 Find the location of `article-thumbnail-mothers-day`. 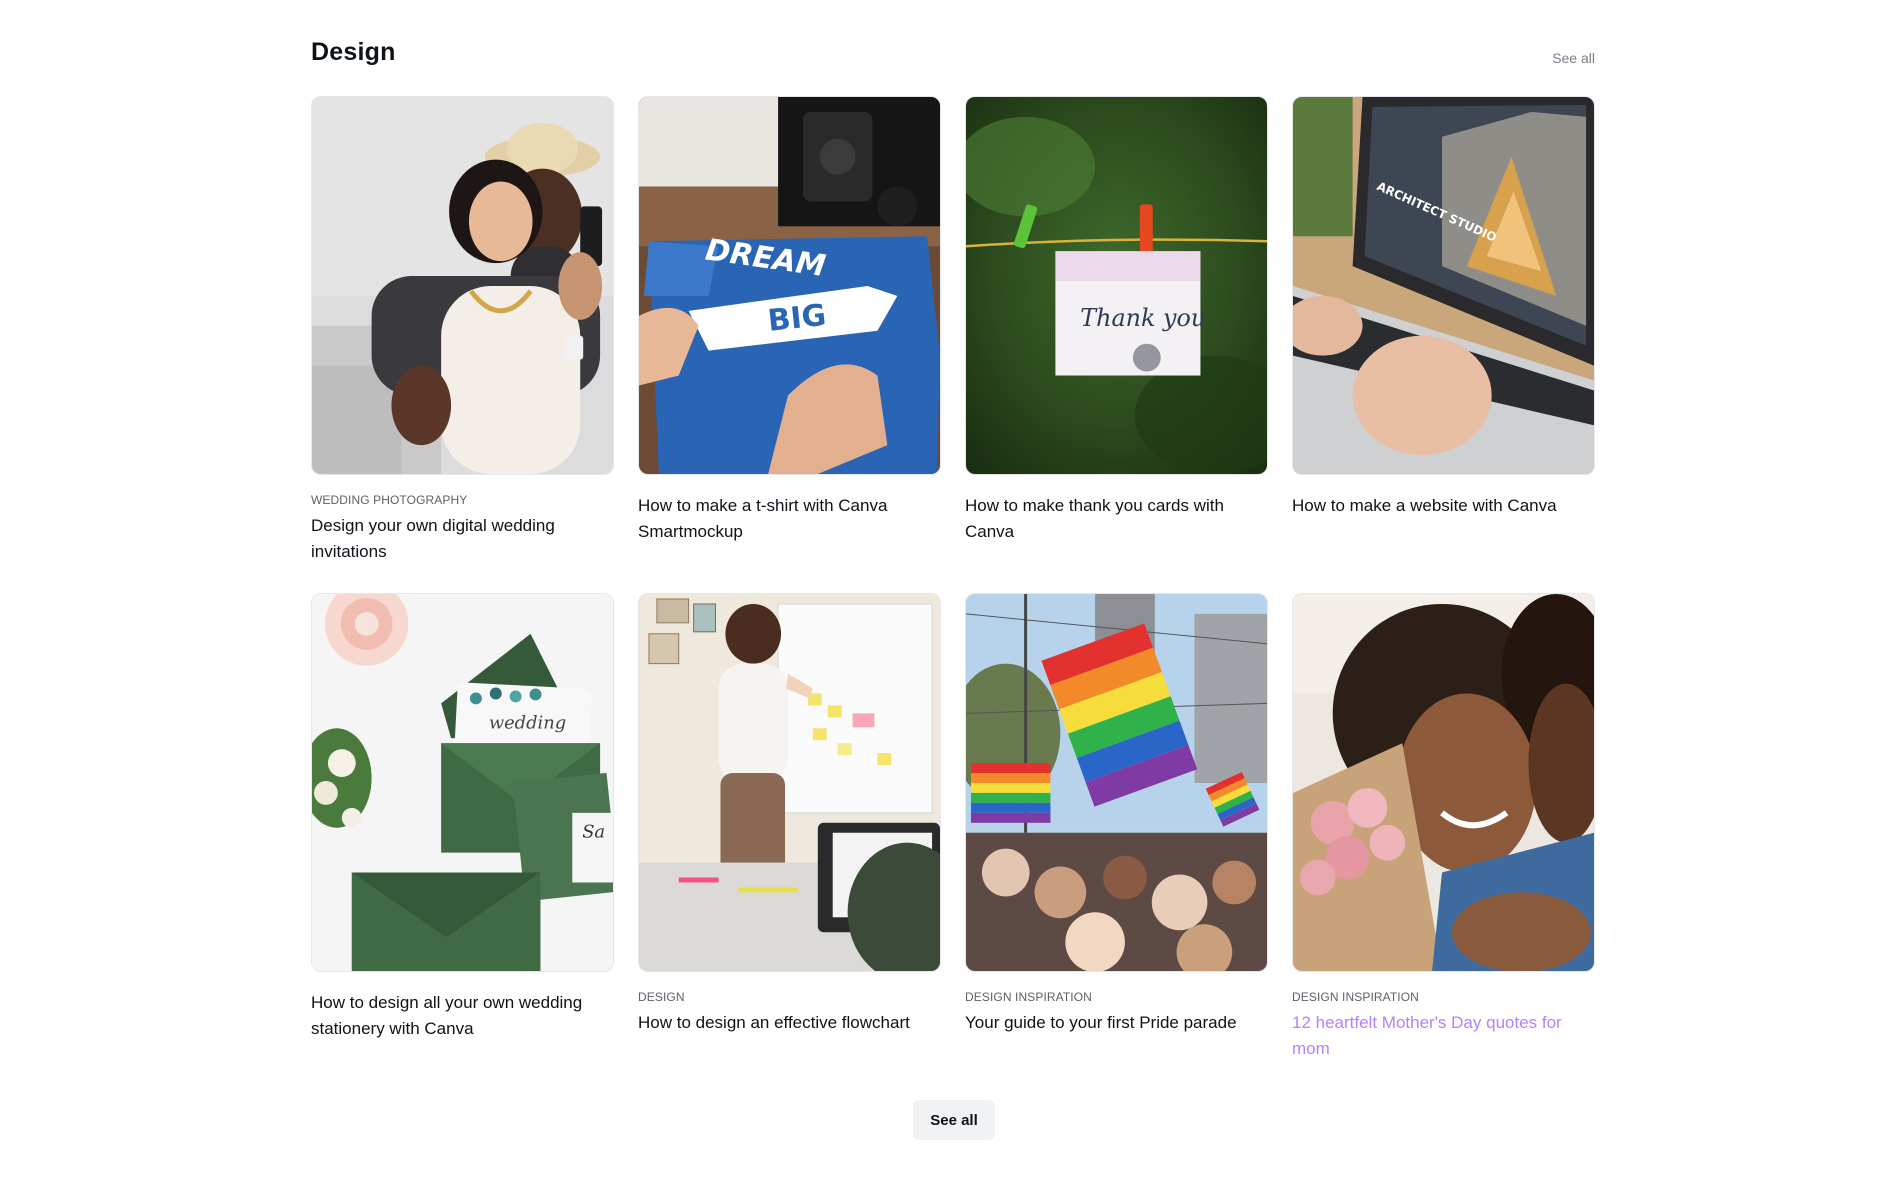

article-thumbnail-mothers-day is located at coordinates (1443, 782).